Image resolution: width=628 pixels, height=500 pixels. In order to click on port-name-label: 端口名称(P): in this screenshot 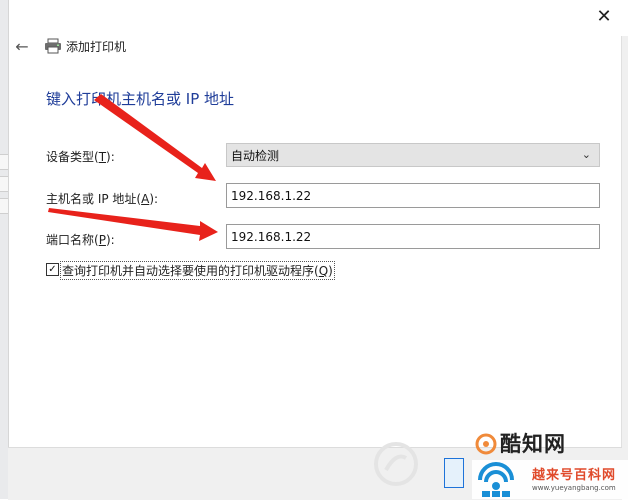, I will do `click(80, 239)`.